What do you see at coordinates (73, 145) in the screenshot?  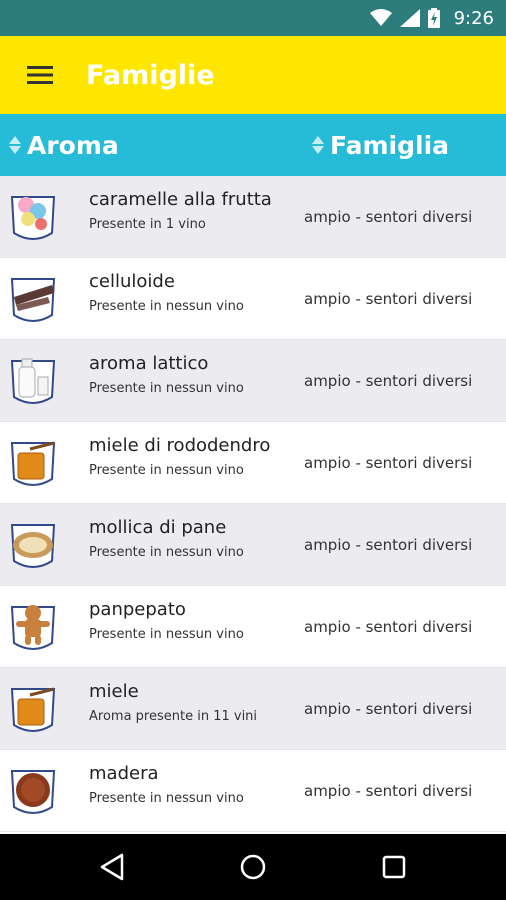 I see `aroma-column-label: Aroma` at bounding box center [73, 145].